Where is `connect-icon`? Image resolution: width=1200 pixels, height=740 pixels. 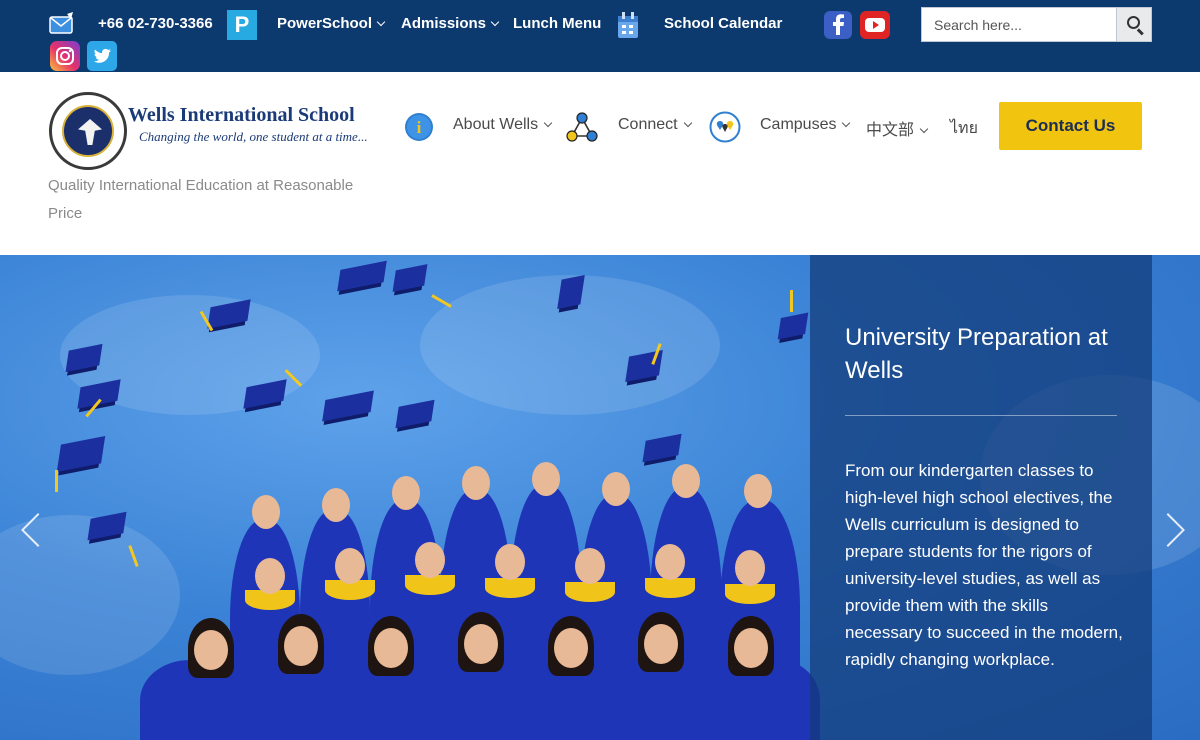 connect-icon is located at coordinates (582, 127).